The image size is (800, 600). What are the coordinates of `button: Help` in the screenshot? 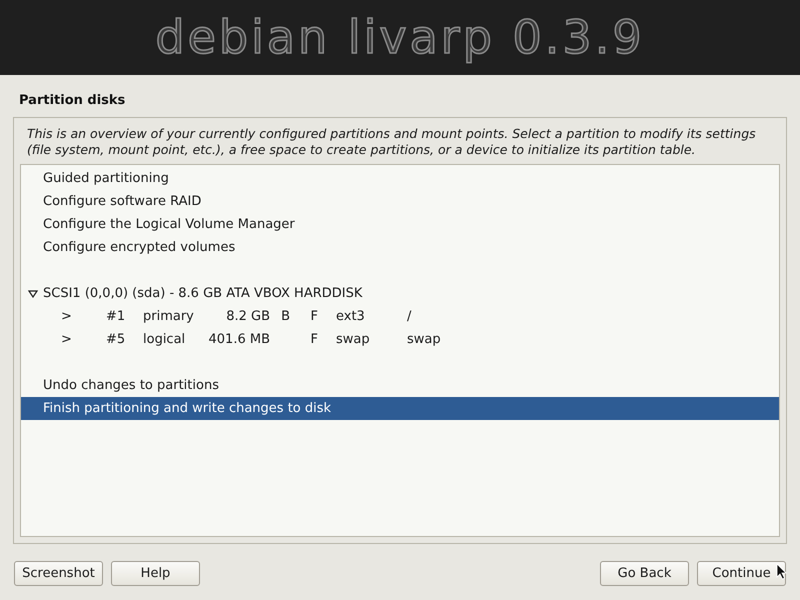 It's located at (155, 573).